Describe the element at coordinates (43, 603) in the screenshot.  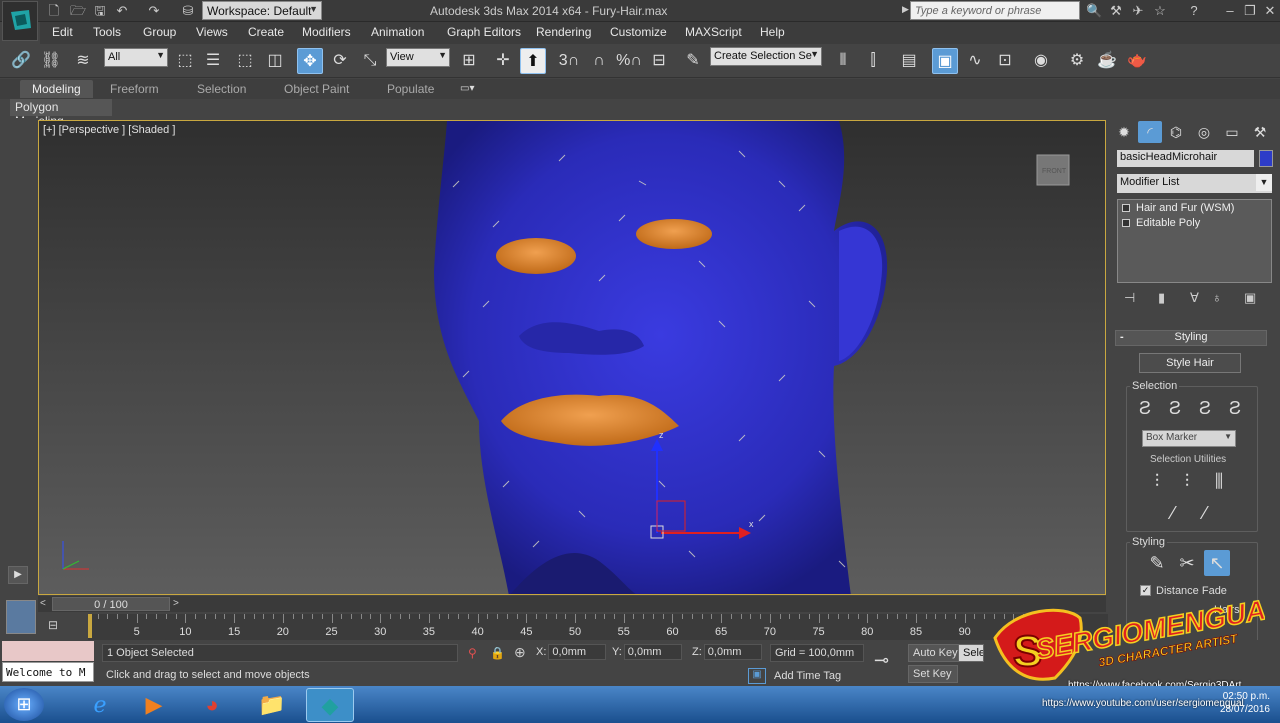
I see `prev-frame-icon: <` at that location.